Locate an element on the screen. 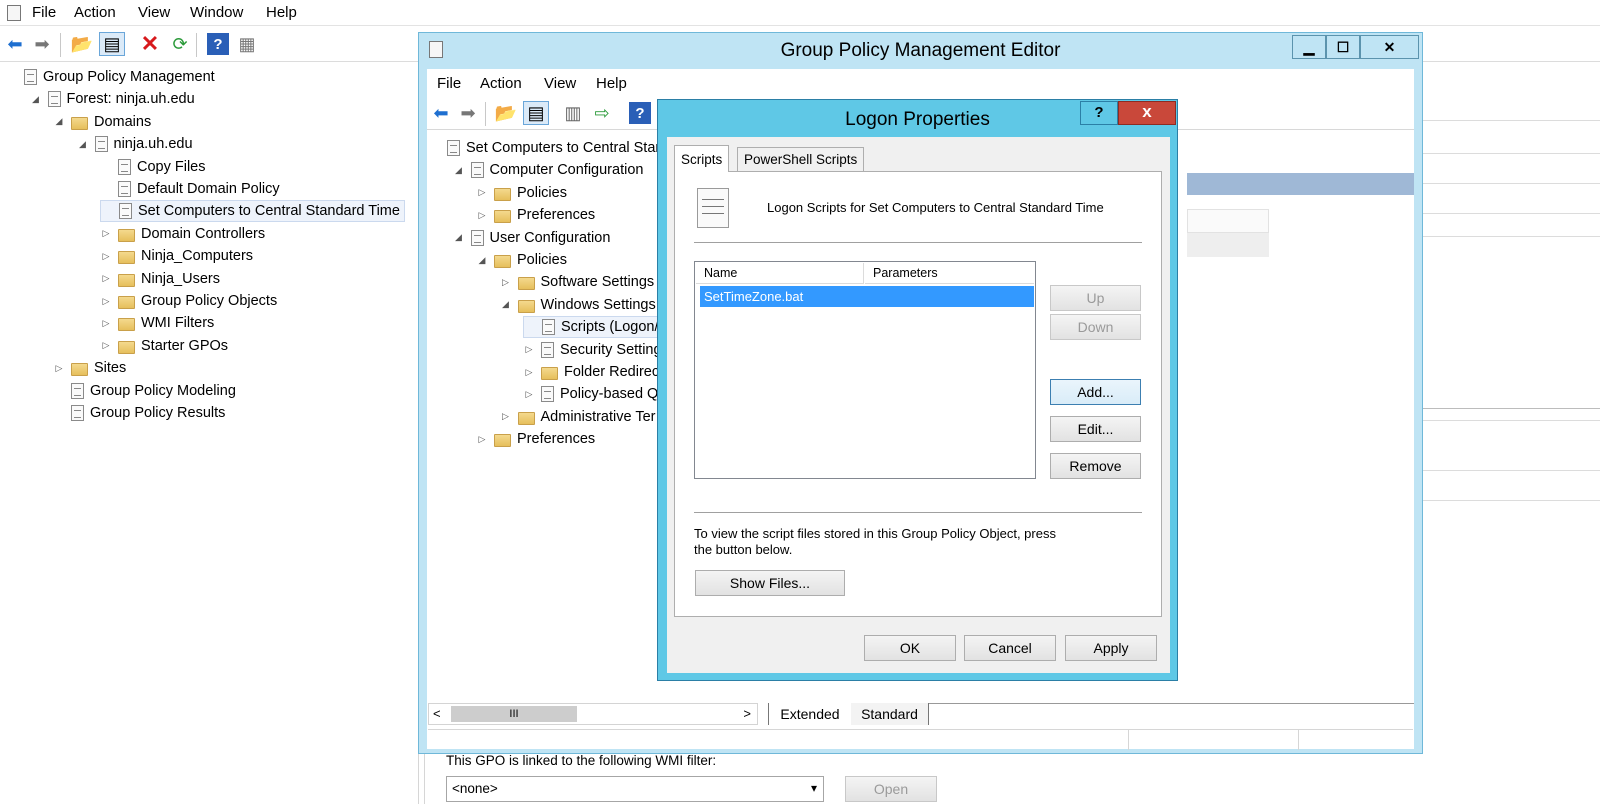  tree-item: ◢ Domains is located at coordinates (102, 122).